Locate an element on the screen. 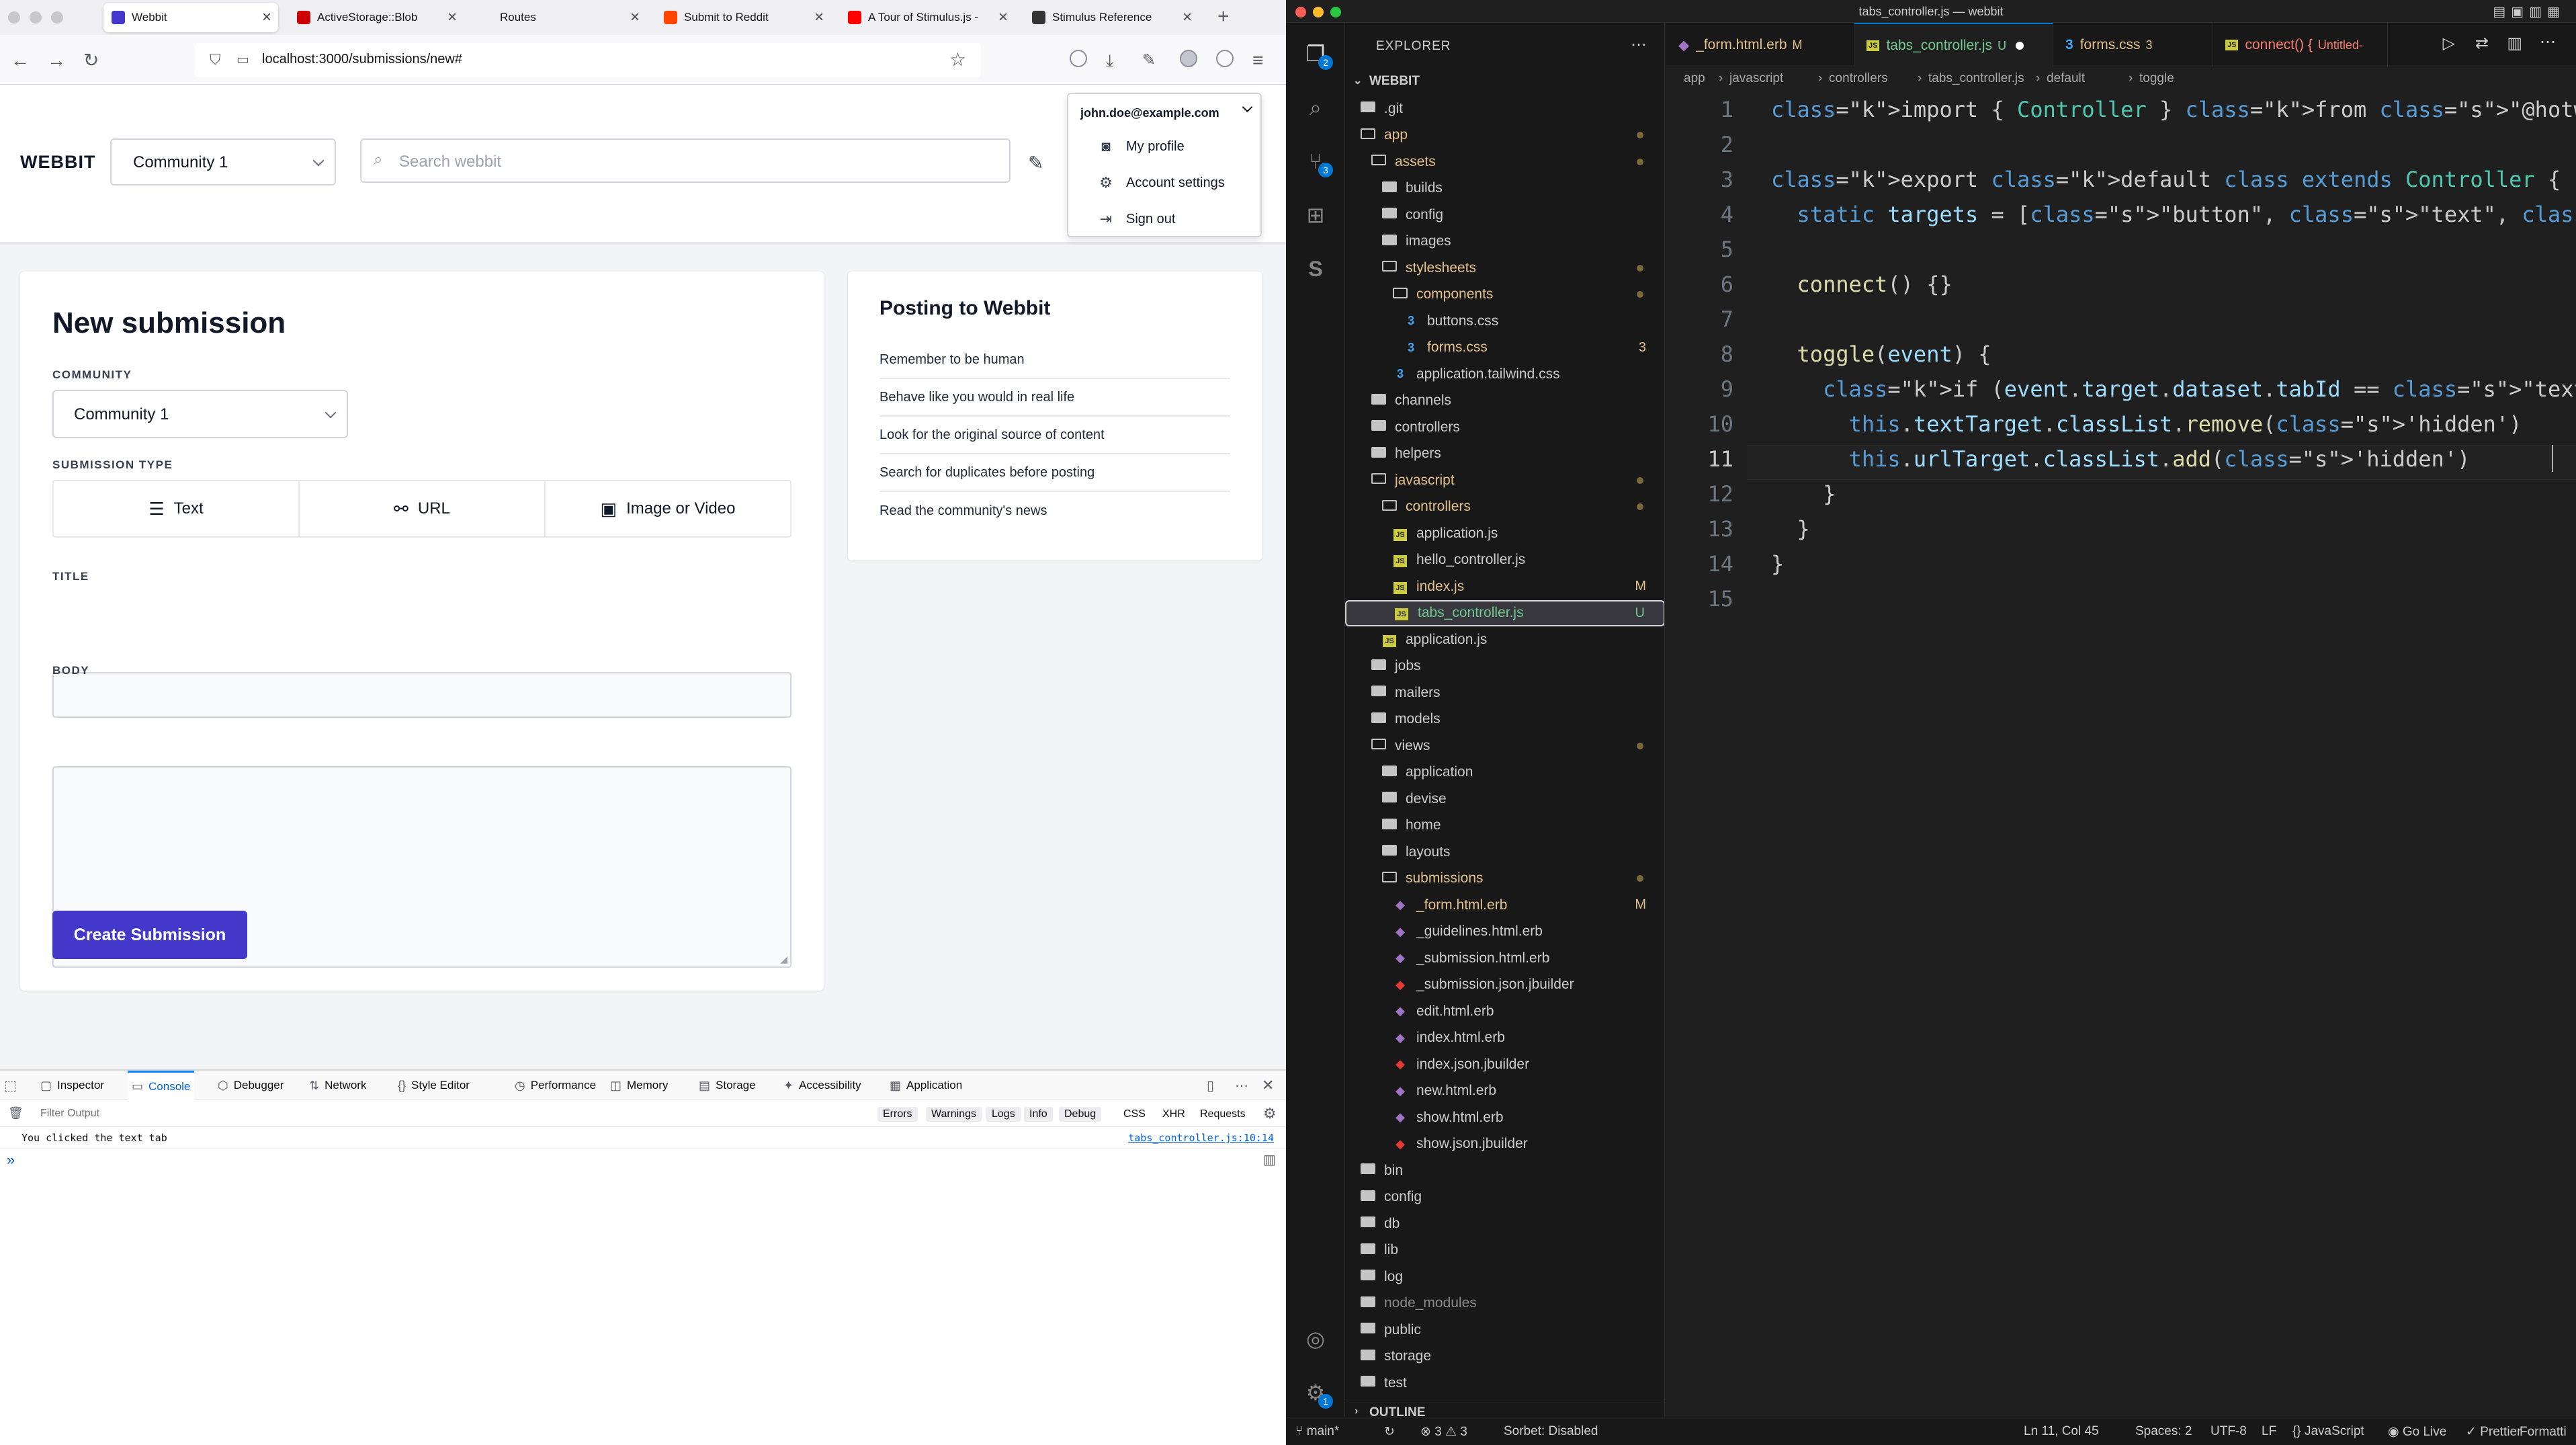 Image resolution: width=2576 pixels, height=1445 pixels. tree-item: JS hello_controller.js is located at coordinates (1504, 560).